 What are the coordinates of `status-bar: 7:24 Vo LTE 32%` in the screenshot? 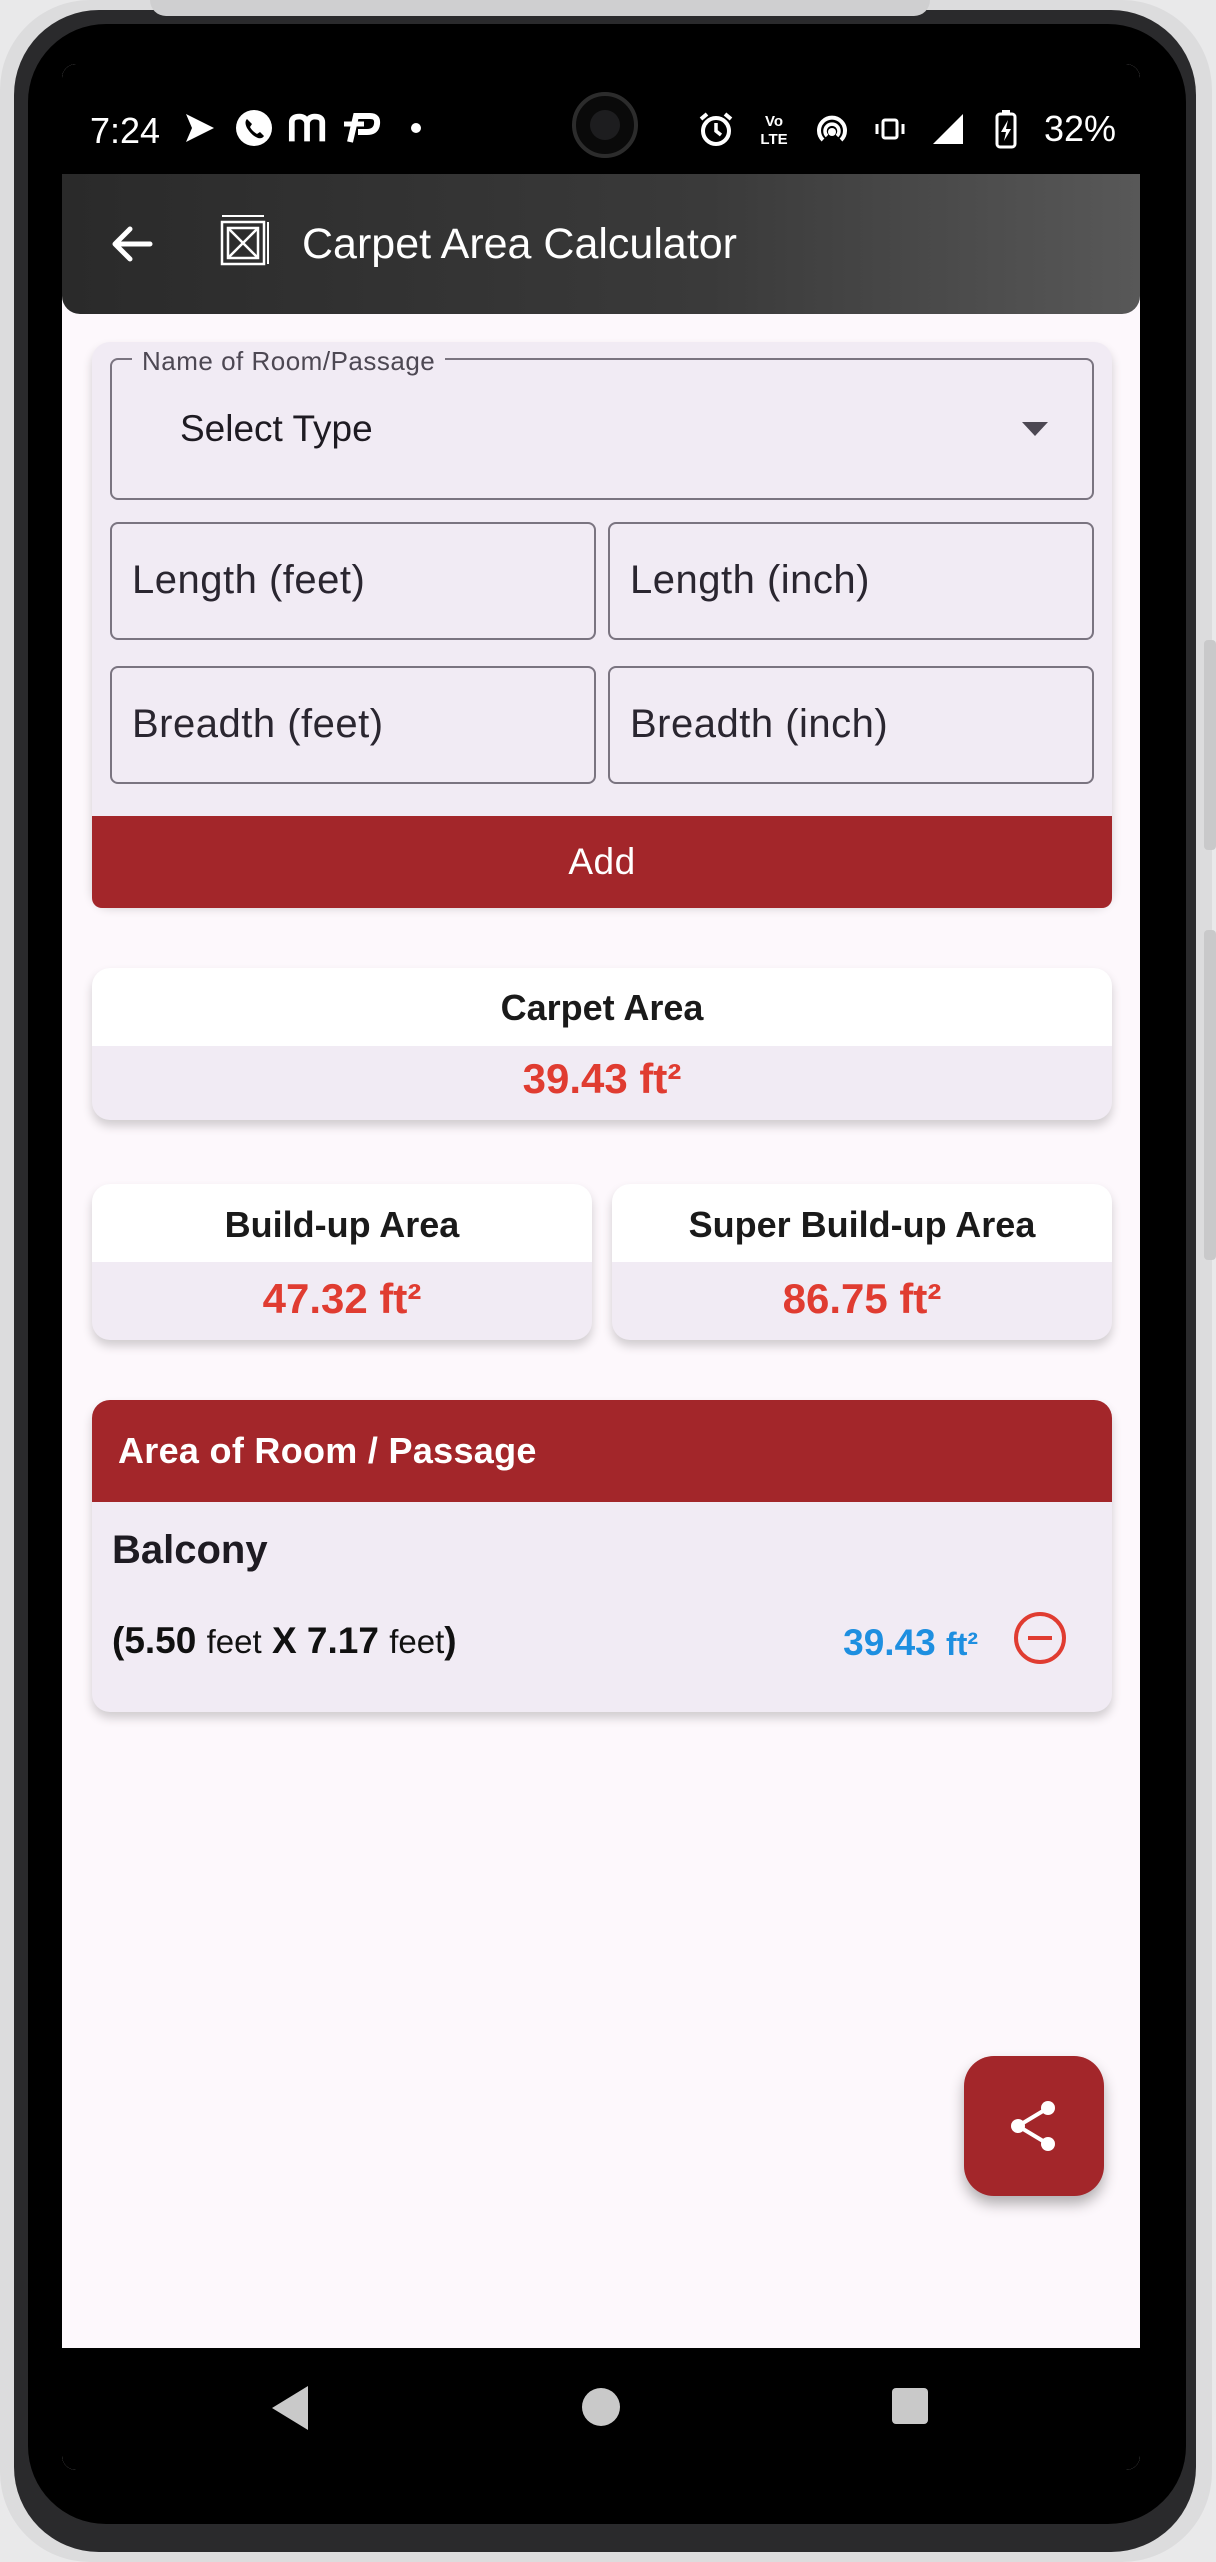 It's located at (601, 119).